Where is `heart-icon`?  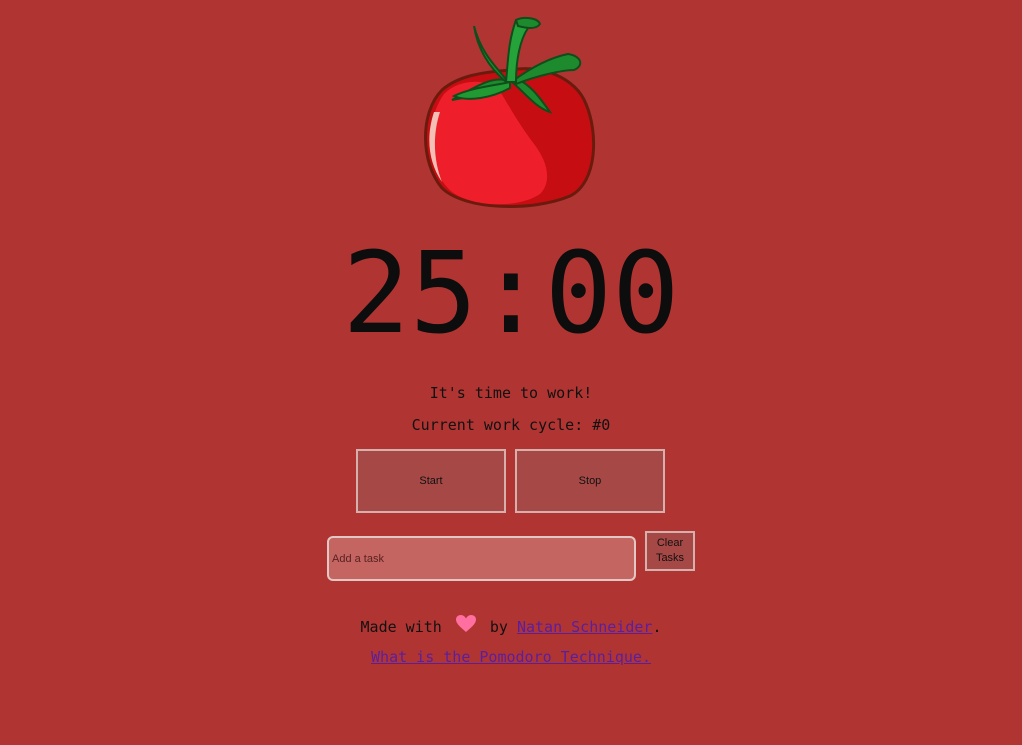 heart-icon is located at coordinates (465, 623).